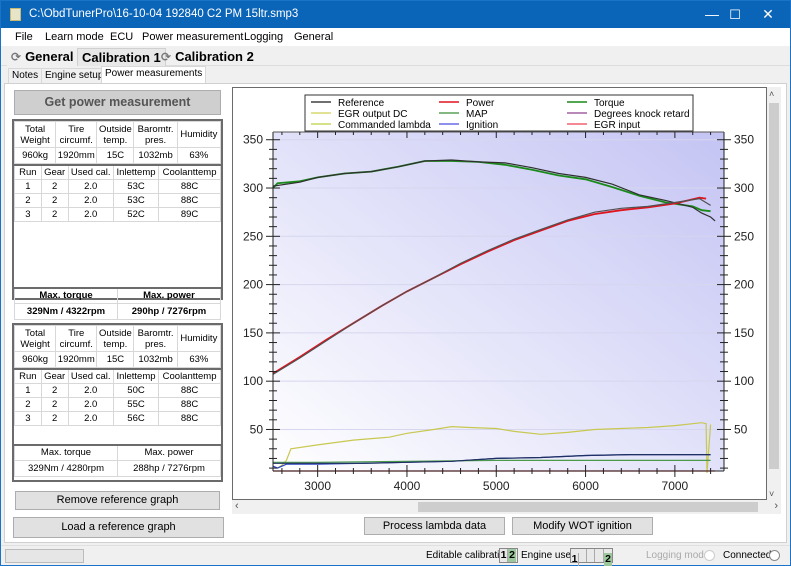  What do you see at coordinates (609, 103) in the screenshot?
I see `legend-label: Torque` at bounding box center [609, 103].